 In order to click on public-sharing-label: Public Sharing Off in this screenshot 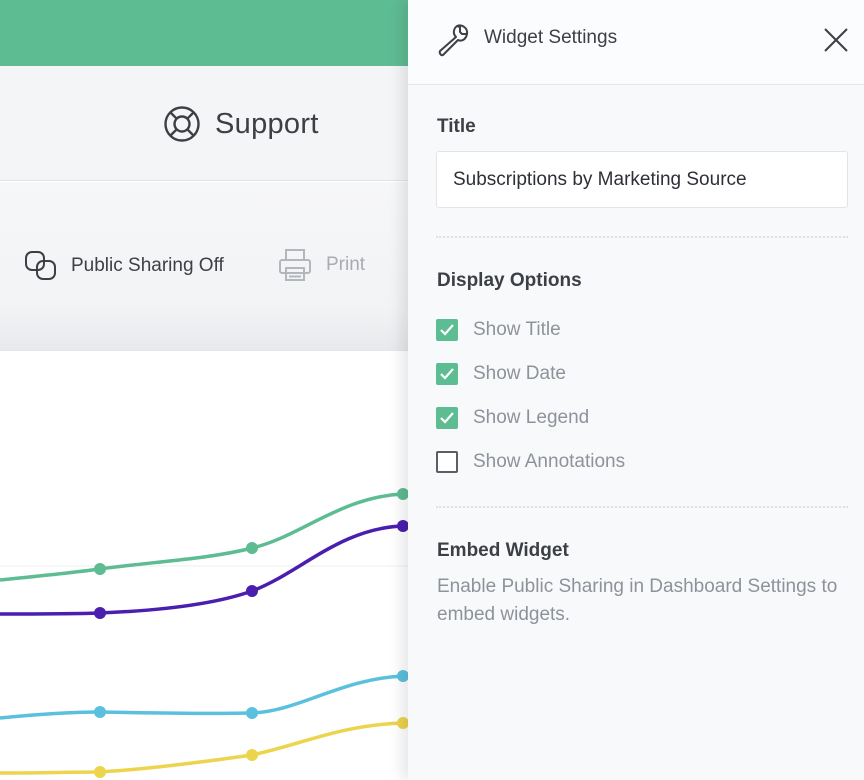, I will do `click(147, 265)`.